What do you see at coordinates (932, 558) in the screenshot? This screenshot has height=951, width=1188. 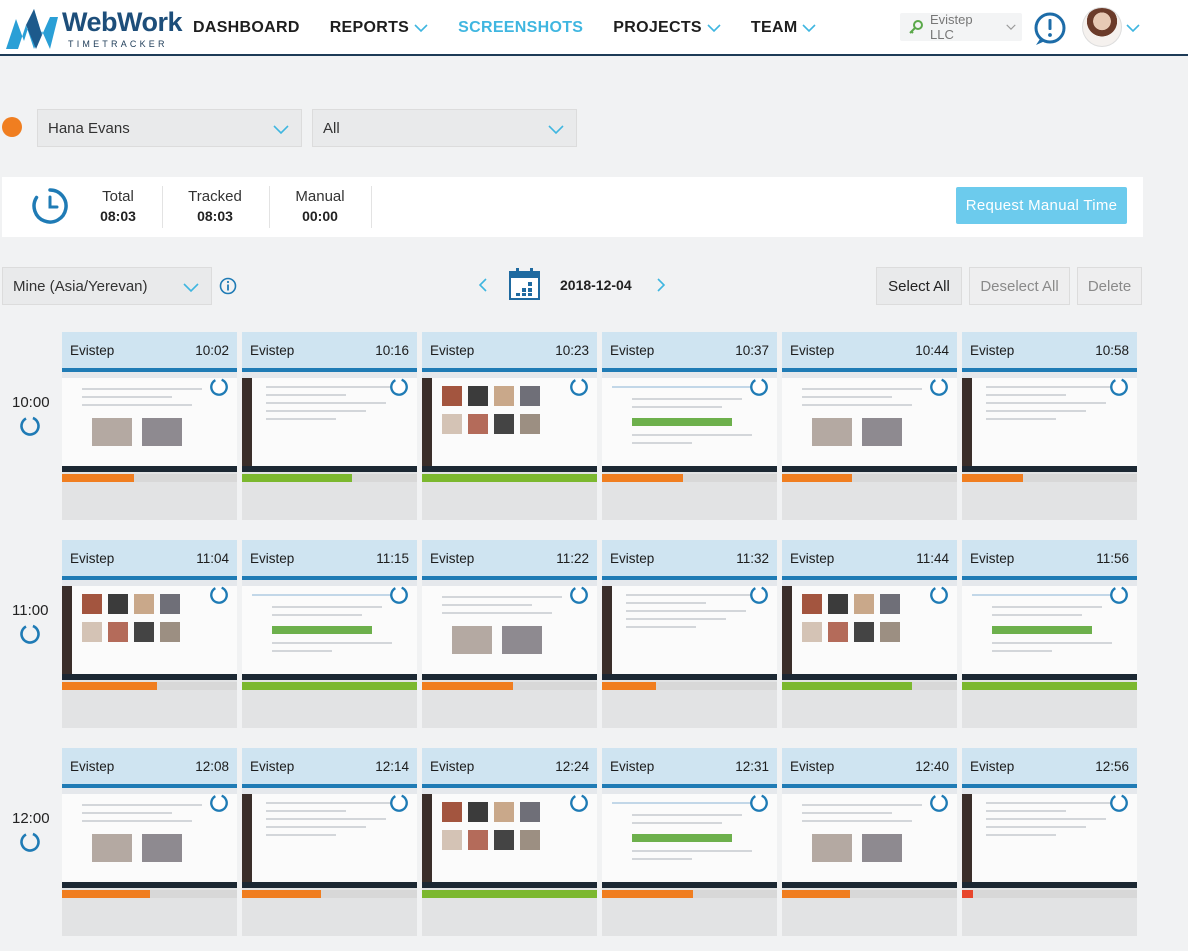 I see `screenshot-time: 11:44` at bounding box center [932, 558].